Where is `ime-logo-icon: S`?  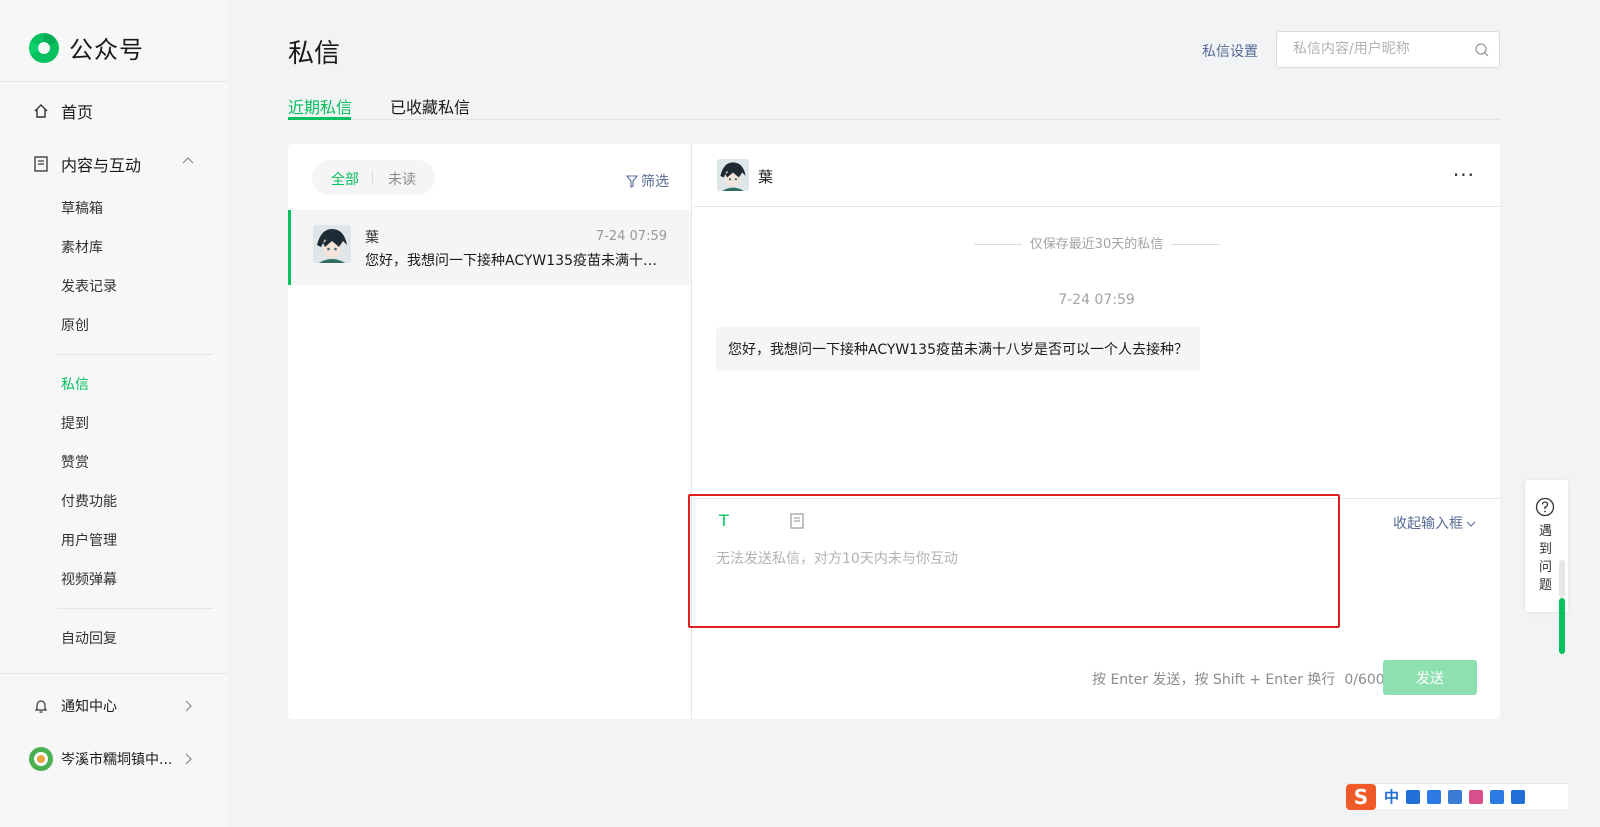 ime-logo-icon: S is located at coordinates (1361, 796).